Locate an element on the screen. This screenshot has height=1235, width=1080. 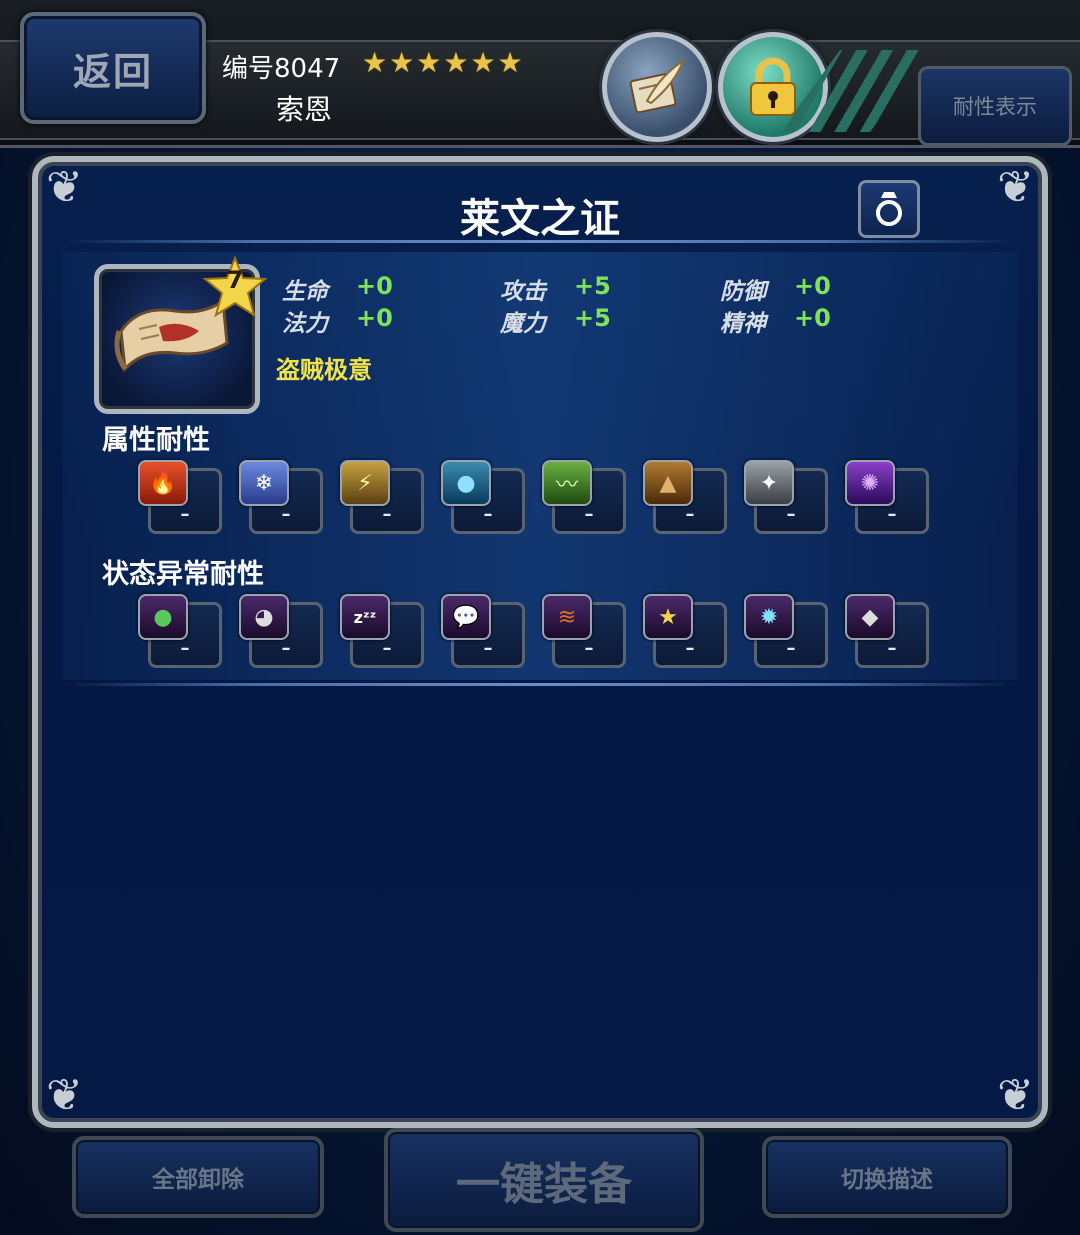
auto-equip-button: 一键装备 is located at coordinates (544, 1180).